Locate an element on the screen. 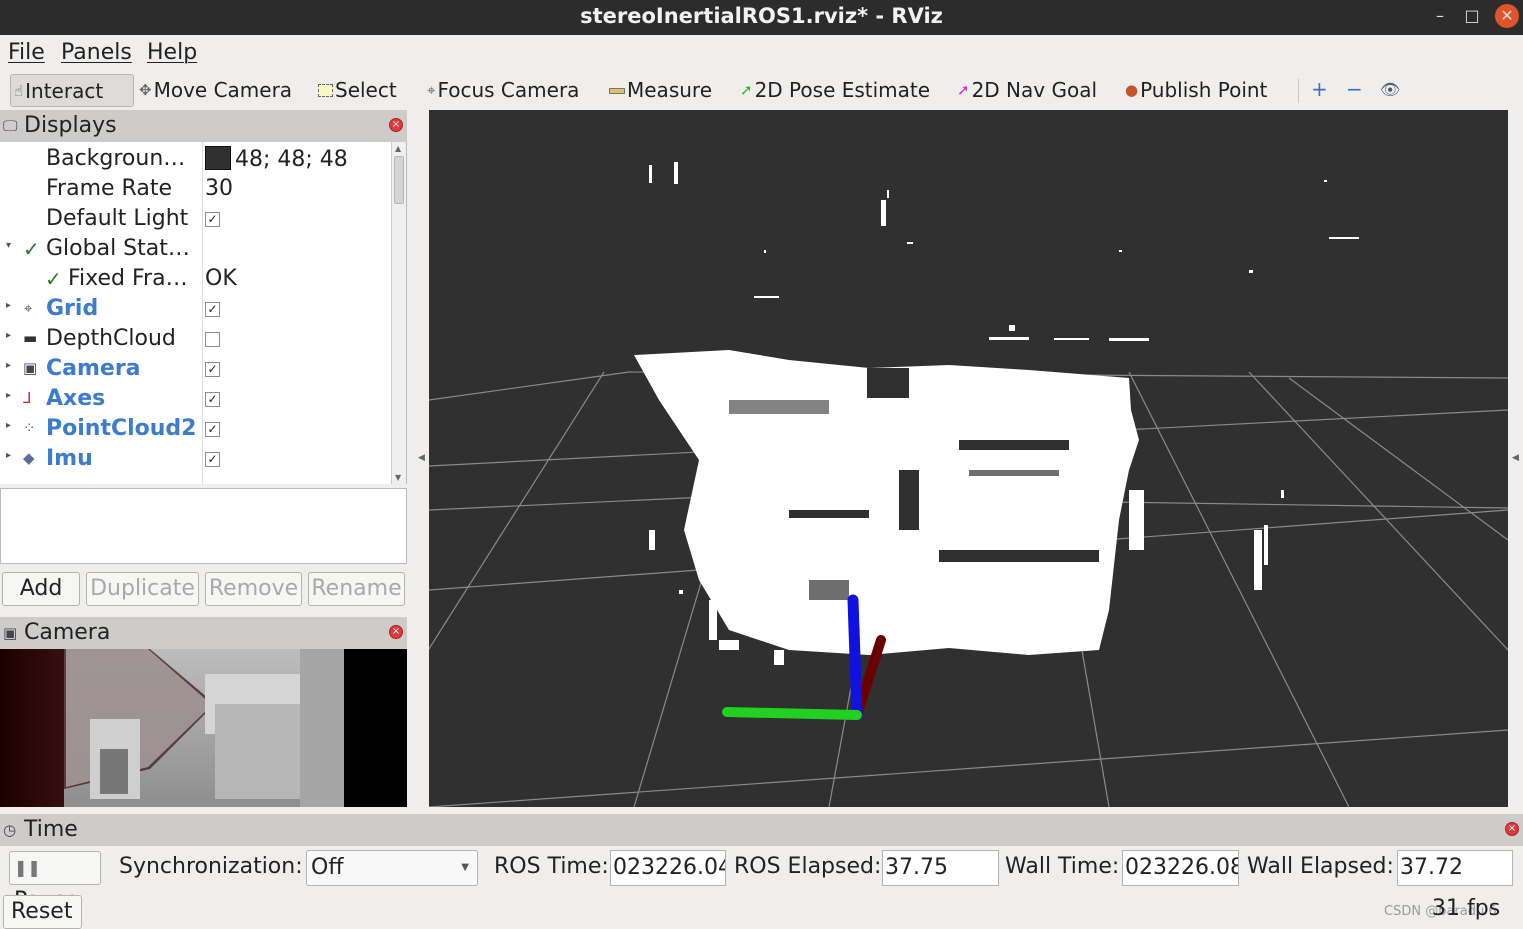 The width and height of the screenshot is (1523, 929). collapse-right-icon: ◀ is located at coordinates (1515, 458).